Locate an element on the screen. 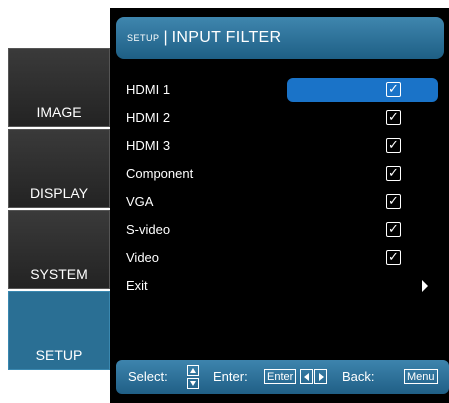 The height and width of the screenshot is (403, 449). sidebar-item-label: DISPLAY is located at coordinates (59, 193).